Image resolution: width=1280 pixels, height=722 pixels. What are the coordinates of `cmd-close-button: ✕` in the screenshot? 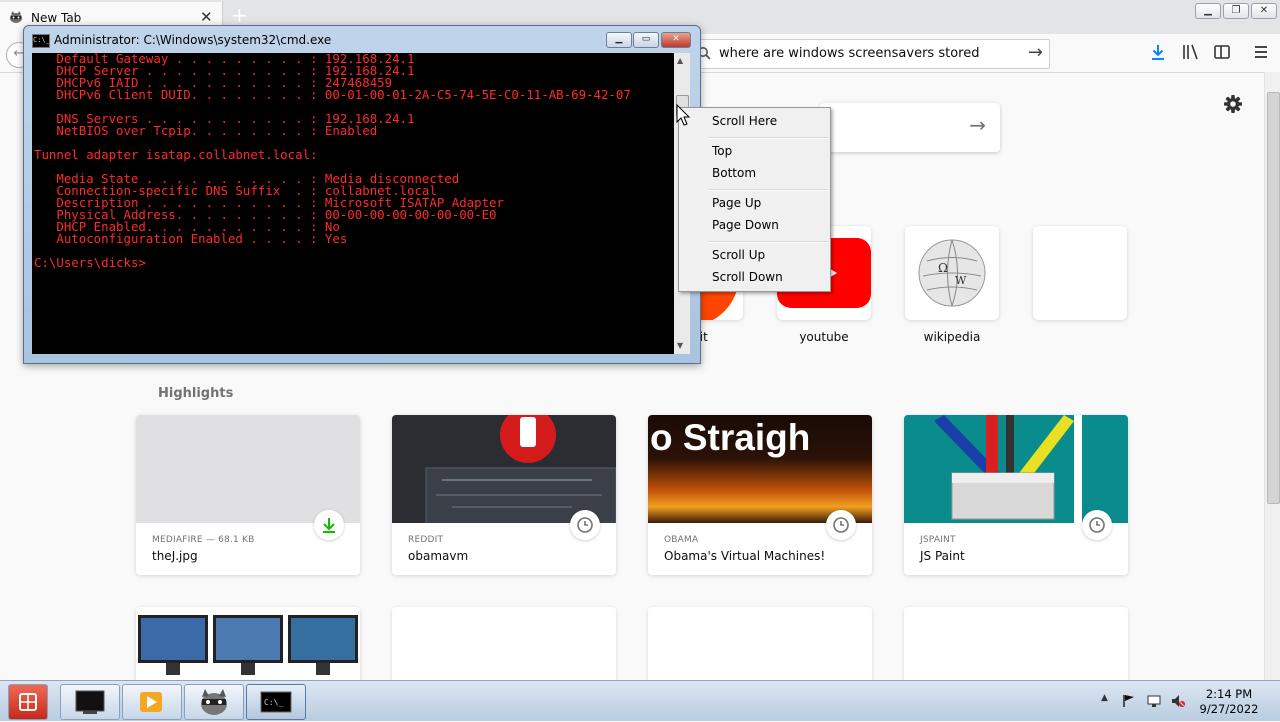 It's located at (676, 40).